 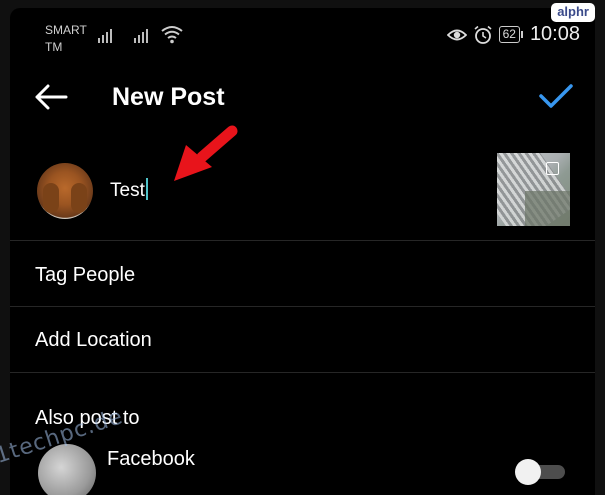 I want to click on share-check-icon, so click(x=556, y=96).